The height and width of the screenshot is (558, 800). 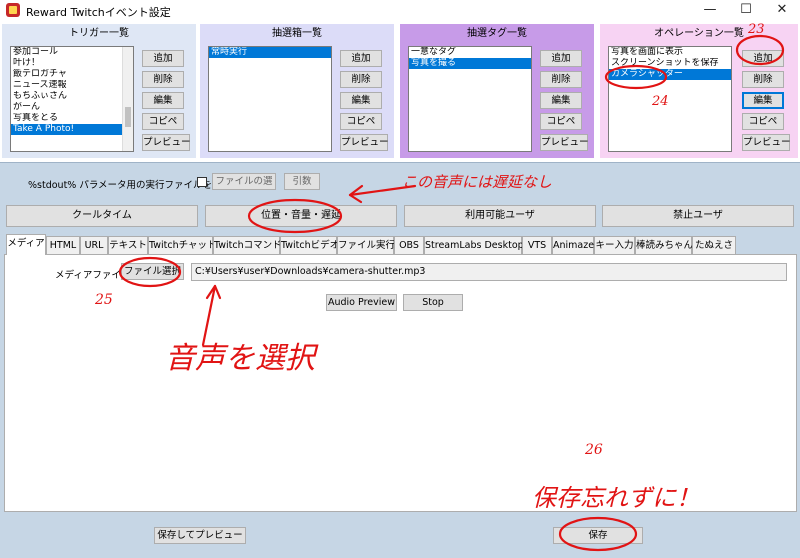 I want to click on save-button: 保存, so click(x=598, y=535).